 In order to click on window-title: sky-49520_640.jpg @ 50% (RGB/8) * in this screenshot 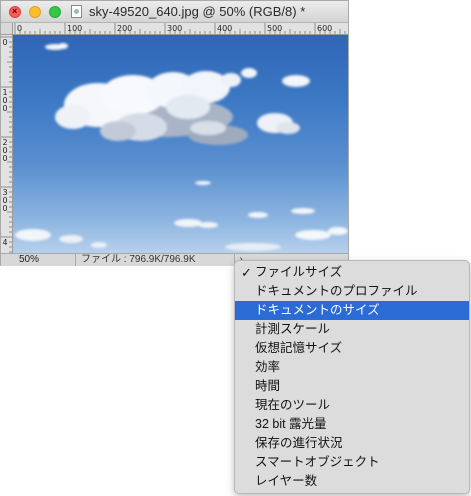, I will do `click(197, 11)`.